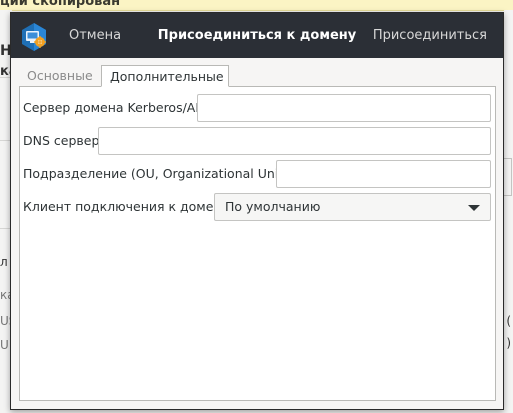  I want to click on dns-server-label: DNS сервер:, so click(63, 140).